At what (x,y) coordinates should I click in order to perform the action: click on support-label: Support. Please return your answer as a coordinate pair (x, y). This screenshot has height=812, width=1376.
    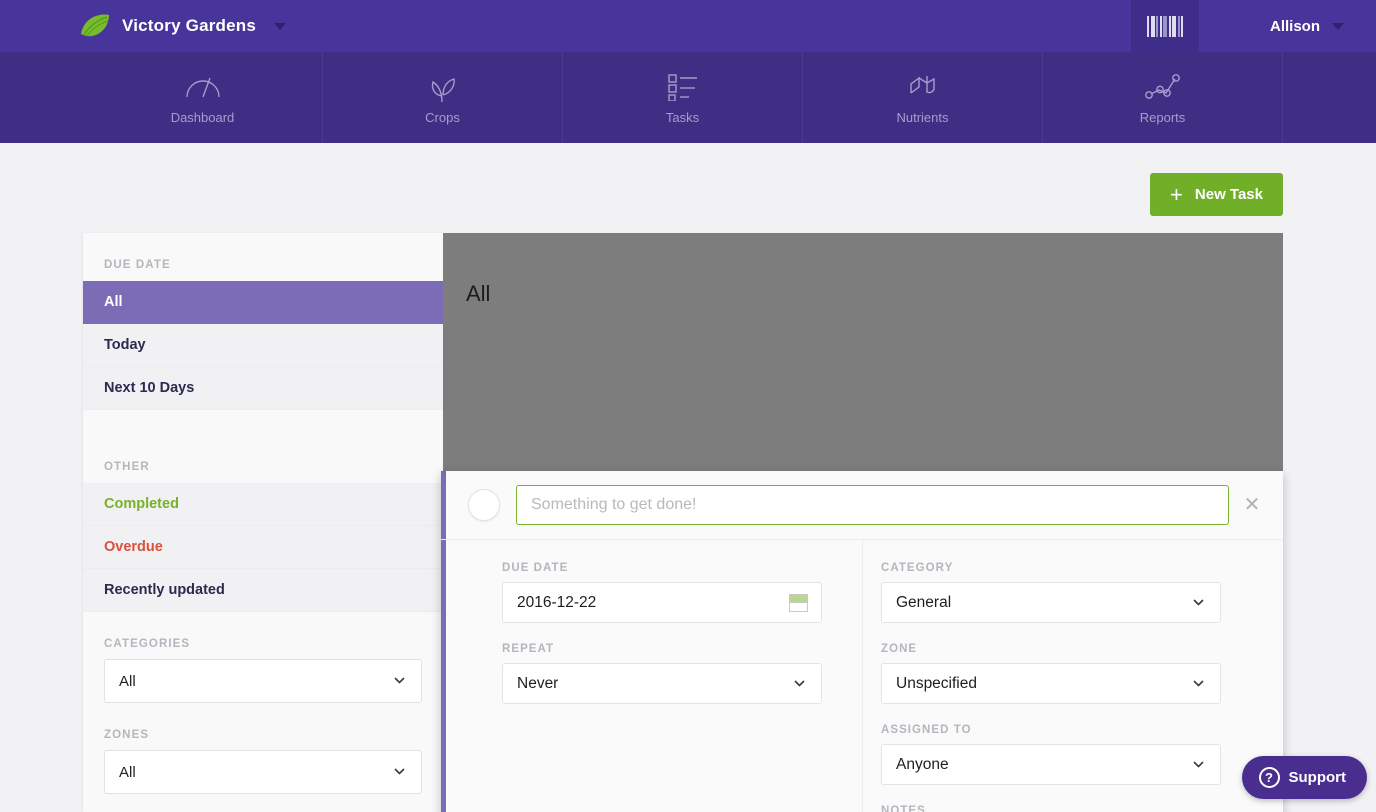
    Looking at the image, I should click on (1317, 777).